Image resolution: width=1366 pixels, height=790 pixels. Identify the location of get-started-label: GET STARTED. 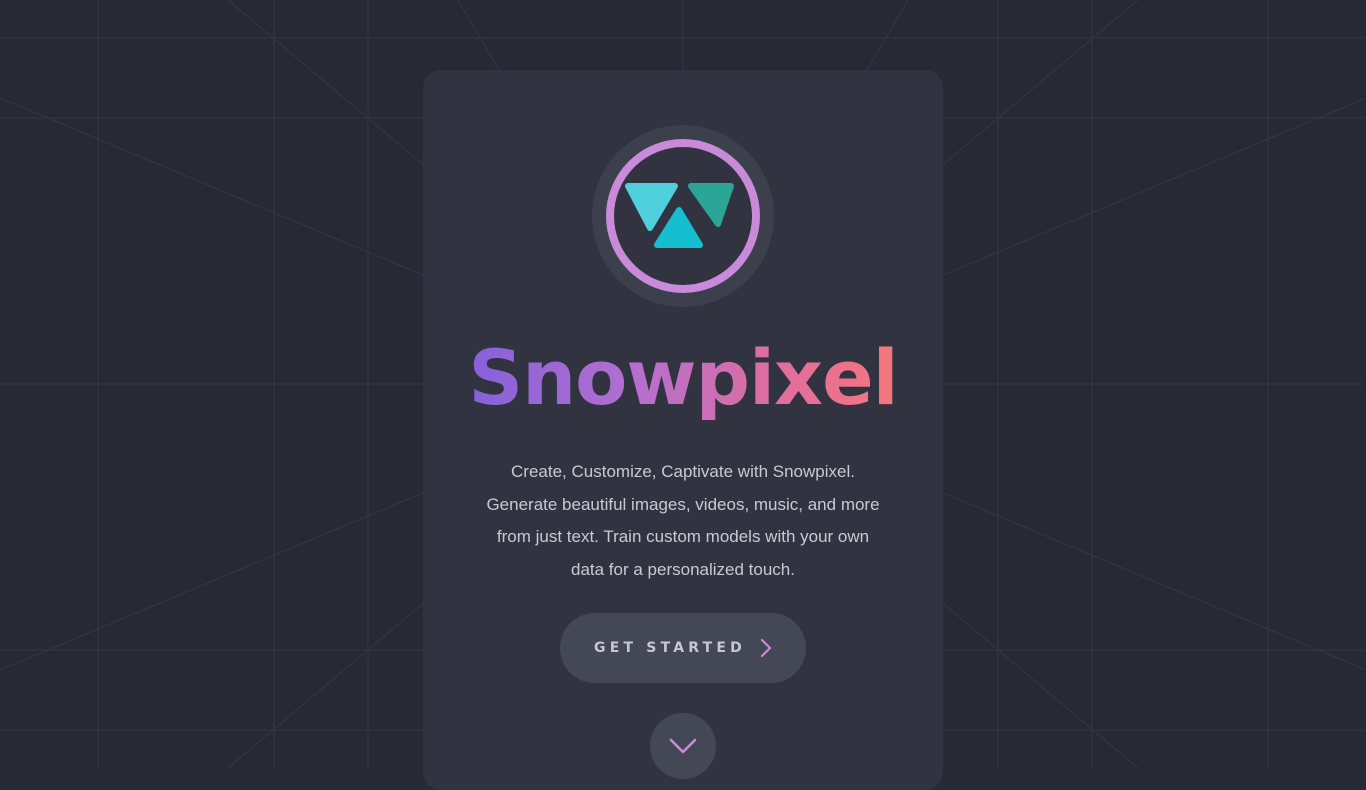
(670, 648).